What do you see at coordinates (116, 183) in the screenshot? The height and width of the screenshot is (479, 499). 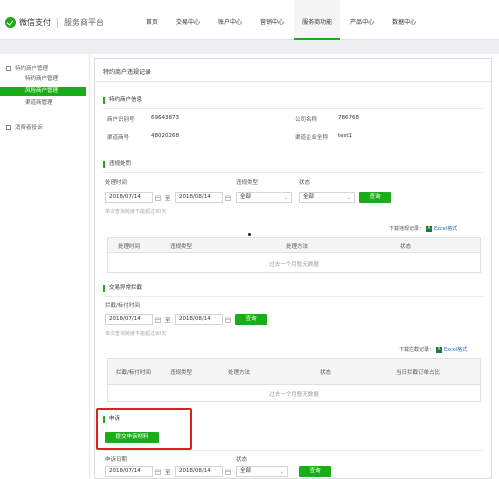 I see `process-time-label: 处理时间` at bounding box center [116, 183].